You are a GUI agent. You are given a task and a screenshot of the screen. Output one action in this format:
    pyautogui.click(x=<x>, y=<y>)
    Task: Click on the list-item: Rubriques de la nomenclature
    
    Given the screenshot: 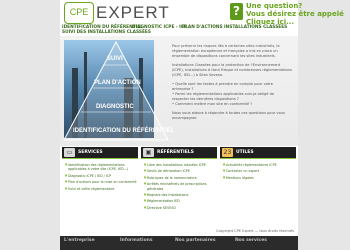 What is the action you would take?
    pyautogui.click(x=180, y=178)
    